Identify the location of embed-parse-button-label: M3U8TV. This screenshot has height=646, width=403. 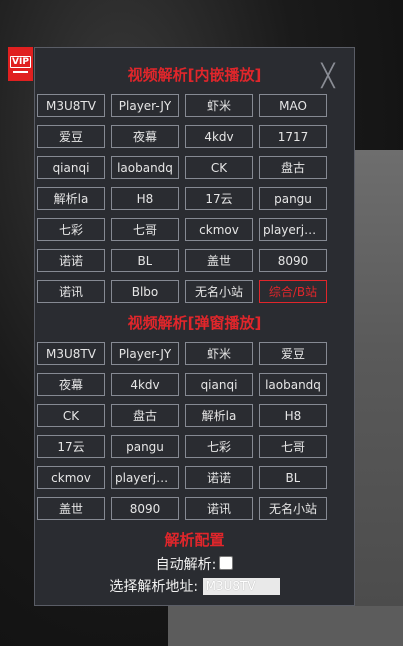
(71, 105).